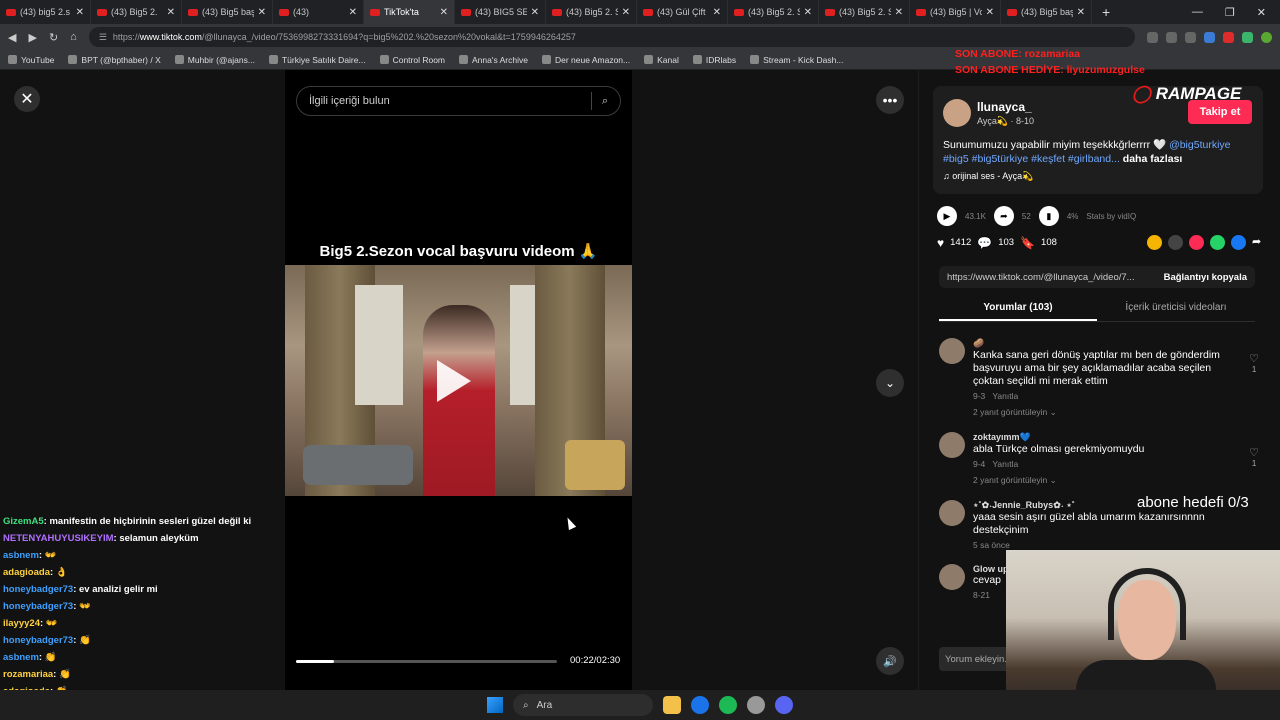 The width and height of the screenshot is (1280, 720). What do you see at coordinates (1003, 216) in the screenshot?
I see `share-icon: ➦` at bounding box center [1003, 216].